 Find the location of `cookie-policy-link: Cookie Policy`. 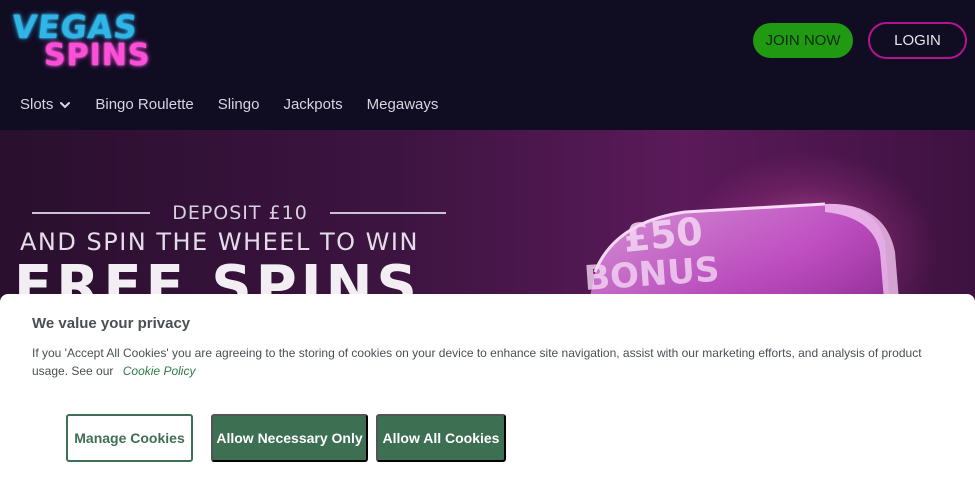

cookie-policy-link: Cookie Policy is located at coordinates (159, 371).